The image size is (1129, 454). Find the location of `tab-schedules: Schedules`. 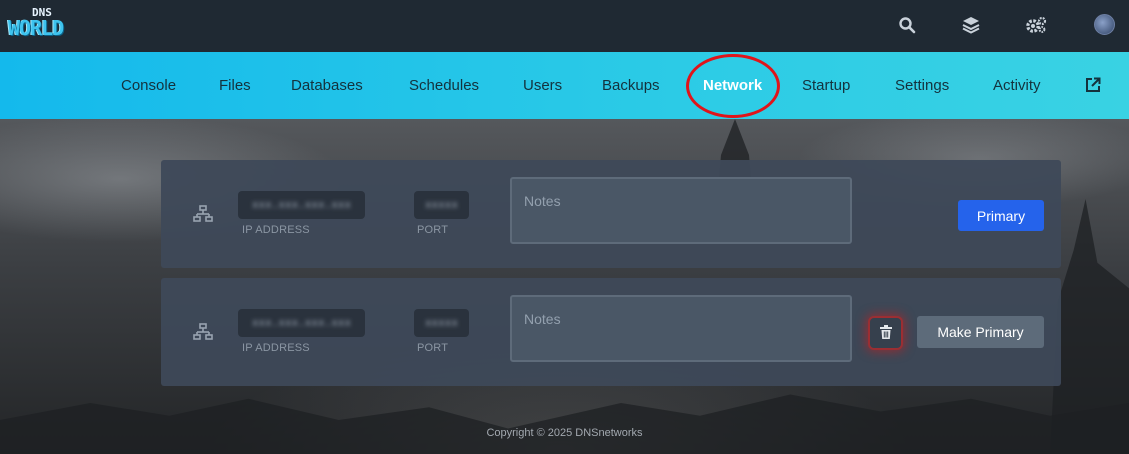

tab-schedules: Schedules is located at coordinates (444, 85).